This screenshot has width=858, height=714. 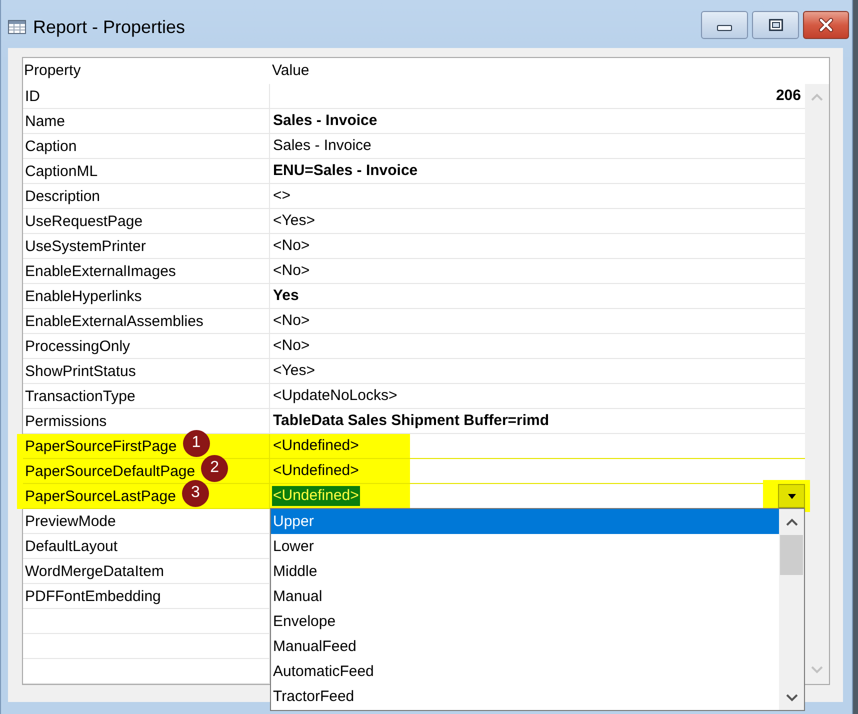 I want to click on callout-number: 2, so click(x=214, y=468).